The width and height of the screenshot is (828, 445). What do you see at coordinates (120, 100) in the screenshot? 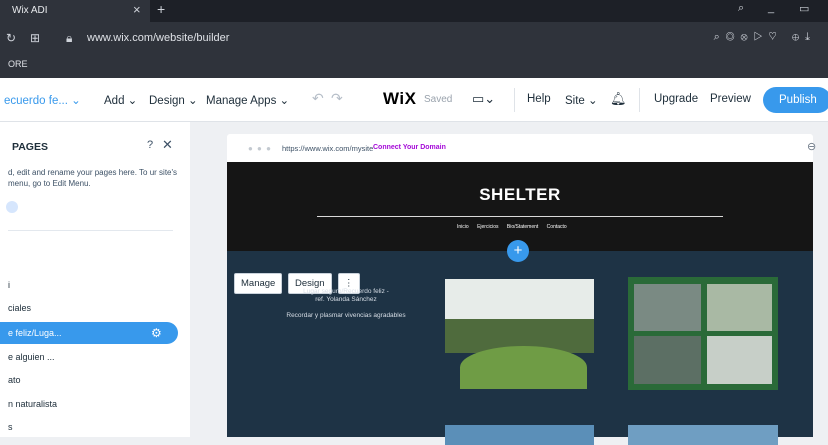
I see `add-menu: Add ⌄` at bounding box center [120, 100].